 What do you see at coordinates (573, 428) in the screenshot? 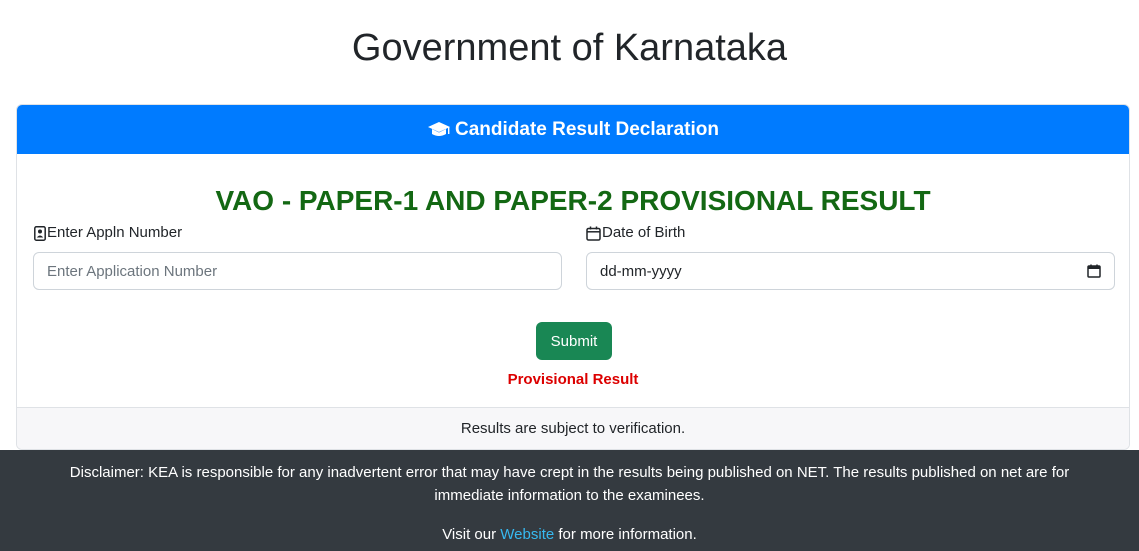
I see `card-footer: Results are subject to verification.` at bounding box center [573, 428].